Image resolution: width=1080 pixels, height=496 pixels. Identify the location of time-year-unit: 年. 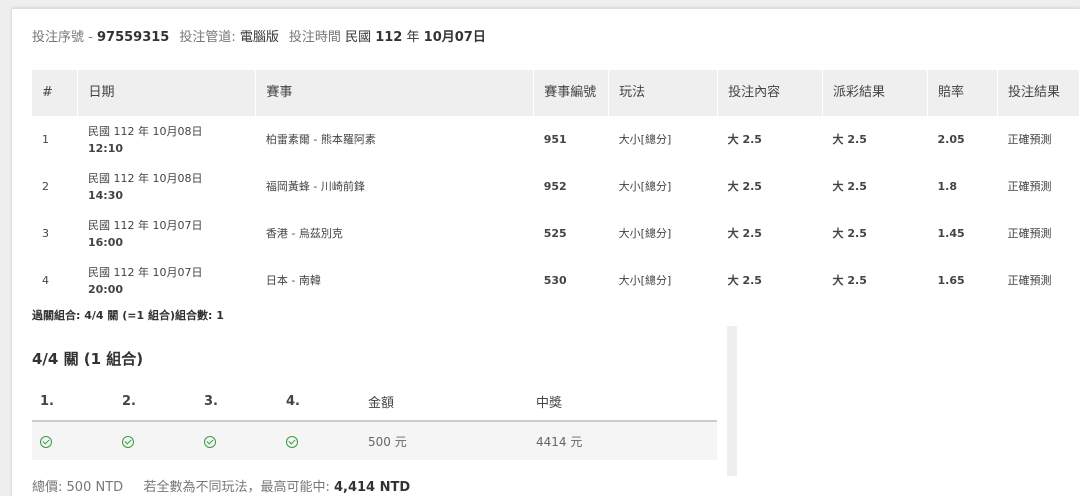
(413, 37).